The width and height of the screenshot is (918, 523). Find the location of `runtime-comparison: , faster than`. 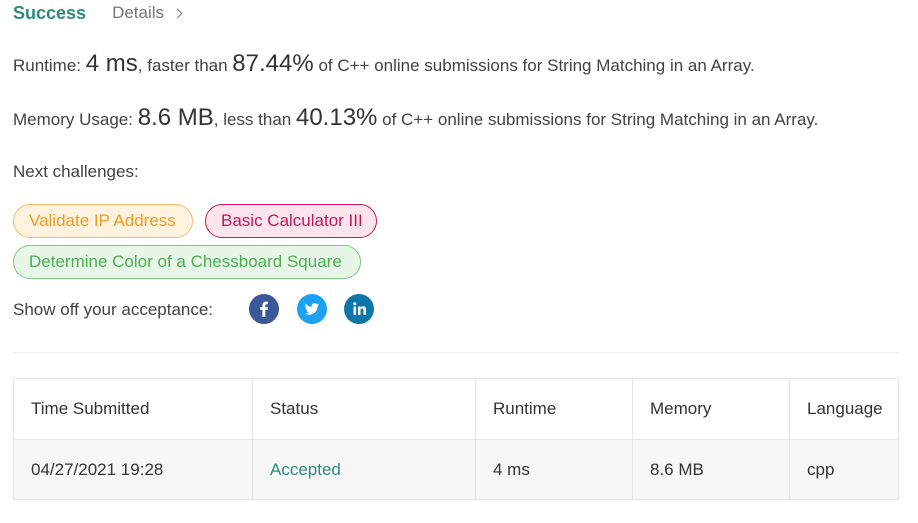

runtime-comparison: , faster than is located at coordinates (182, 65).